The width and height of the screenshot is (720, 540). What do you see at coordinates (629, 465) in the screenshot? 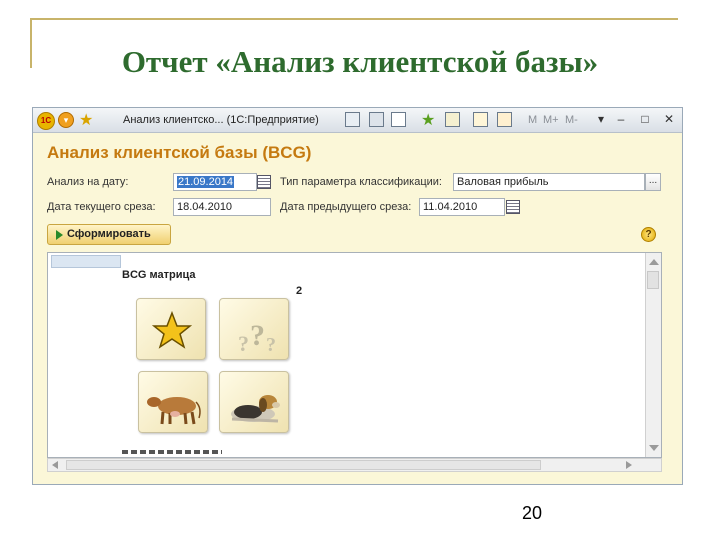
I see `scroll-right-icon` at bounding box center [629, 465].